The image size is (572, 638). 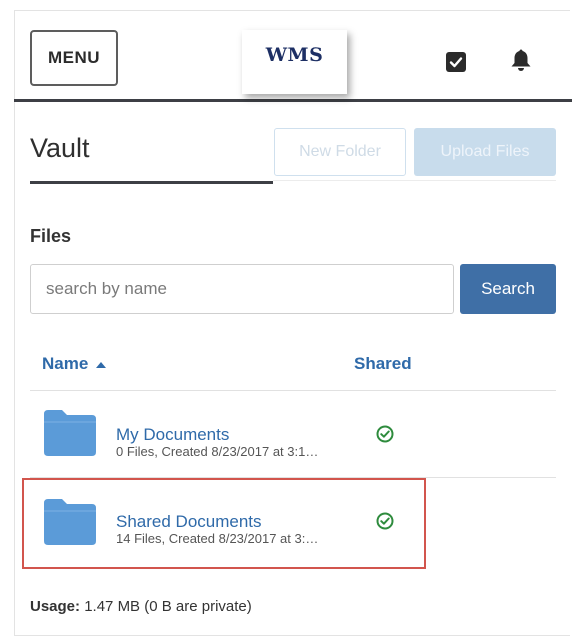 What do you see at coordinates (414, 180) in the screenshot?
I see `divider` at bounding box center [414, 180].